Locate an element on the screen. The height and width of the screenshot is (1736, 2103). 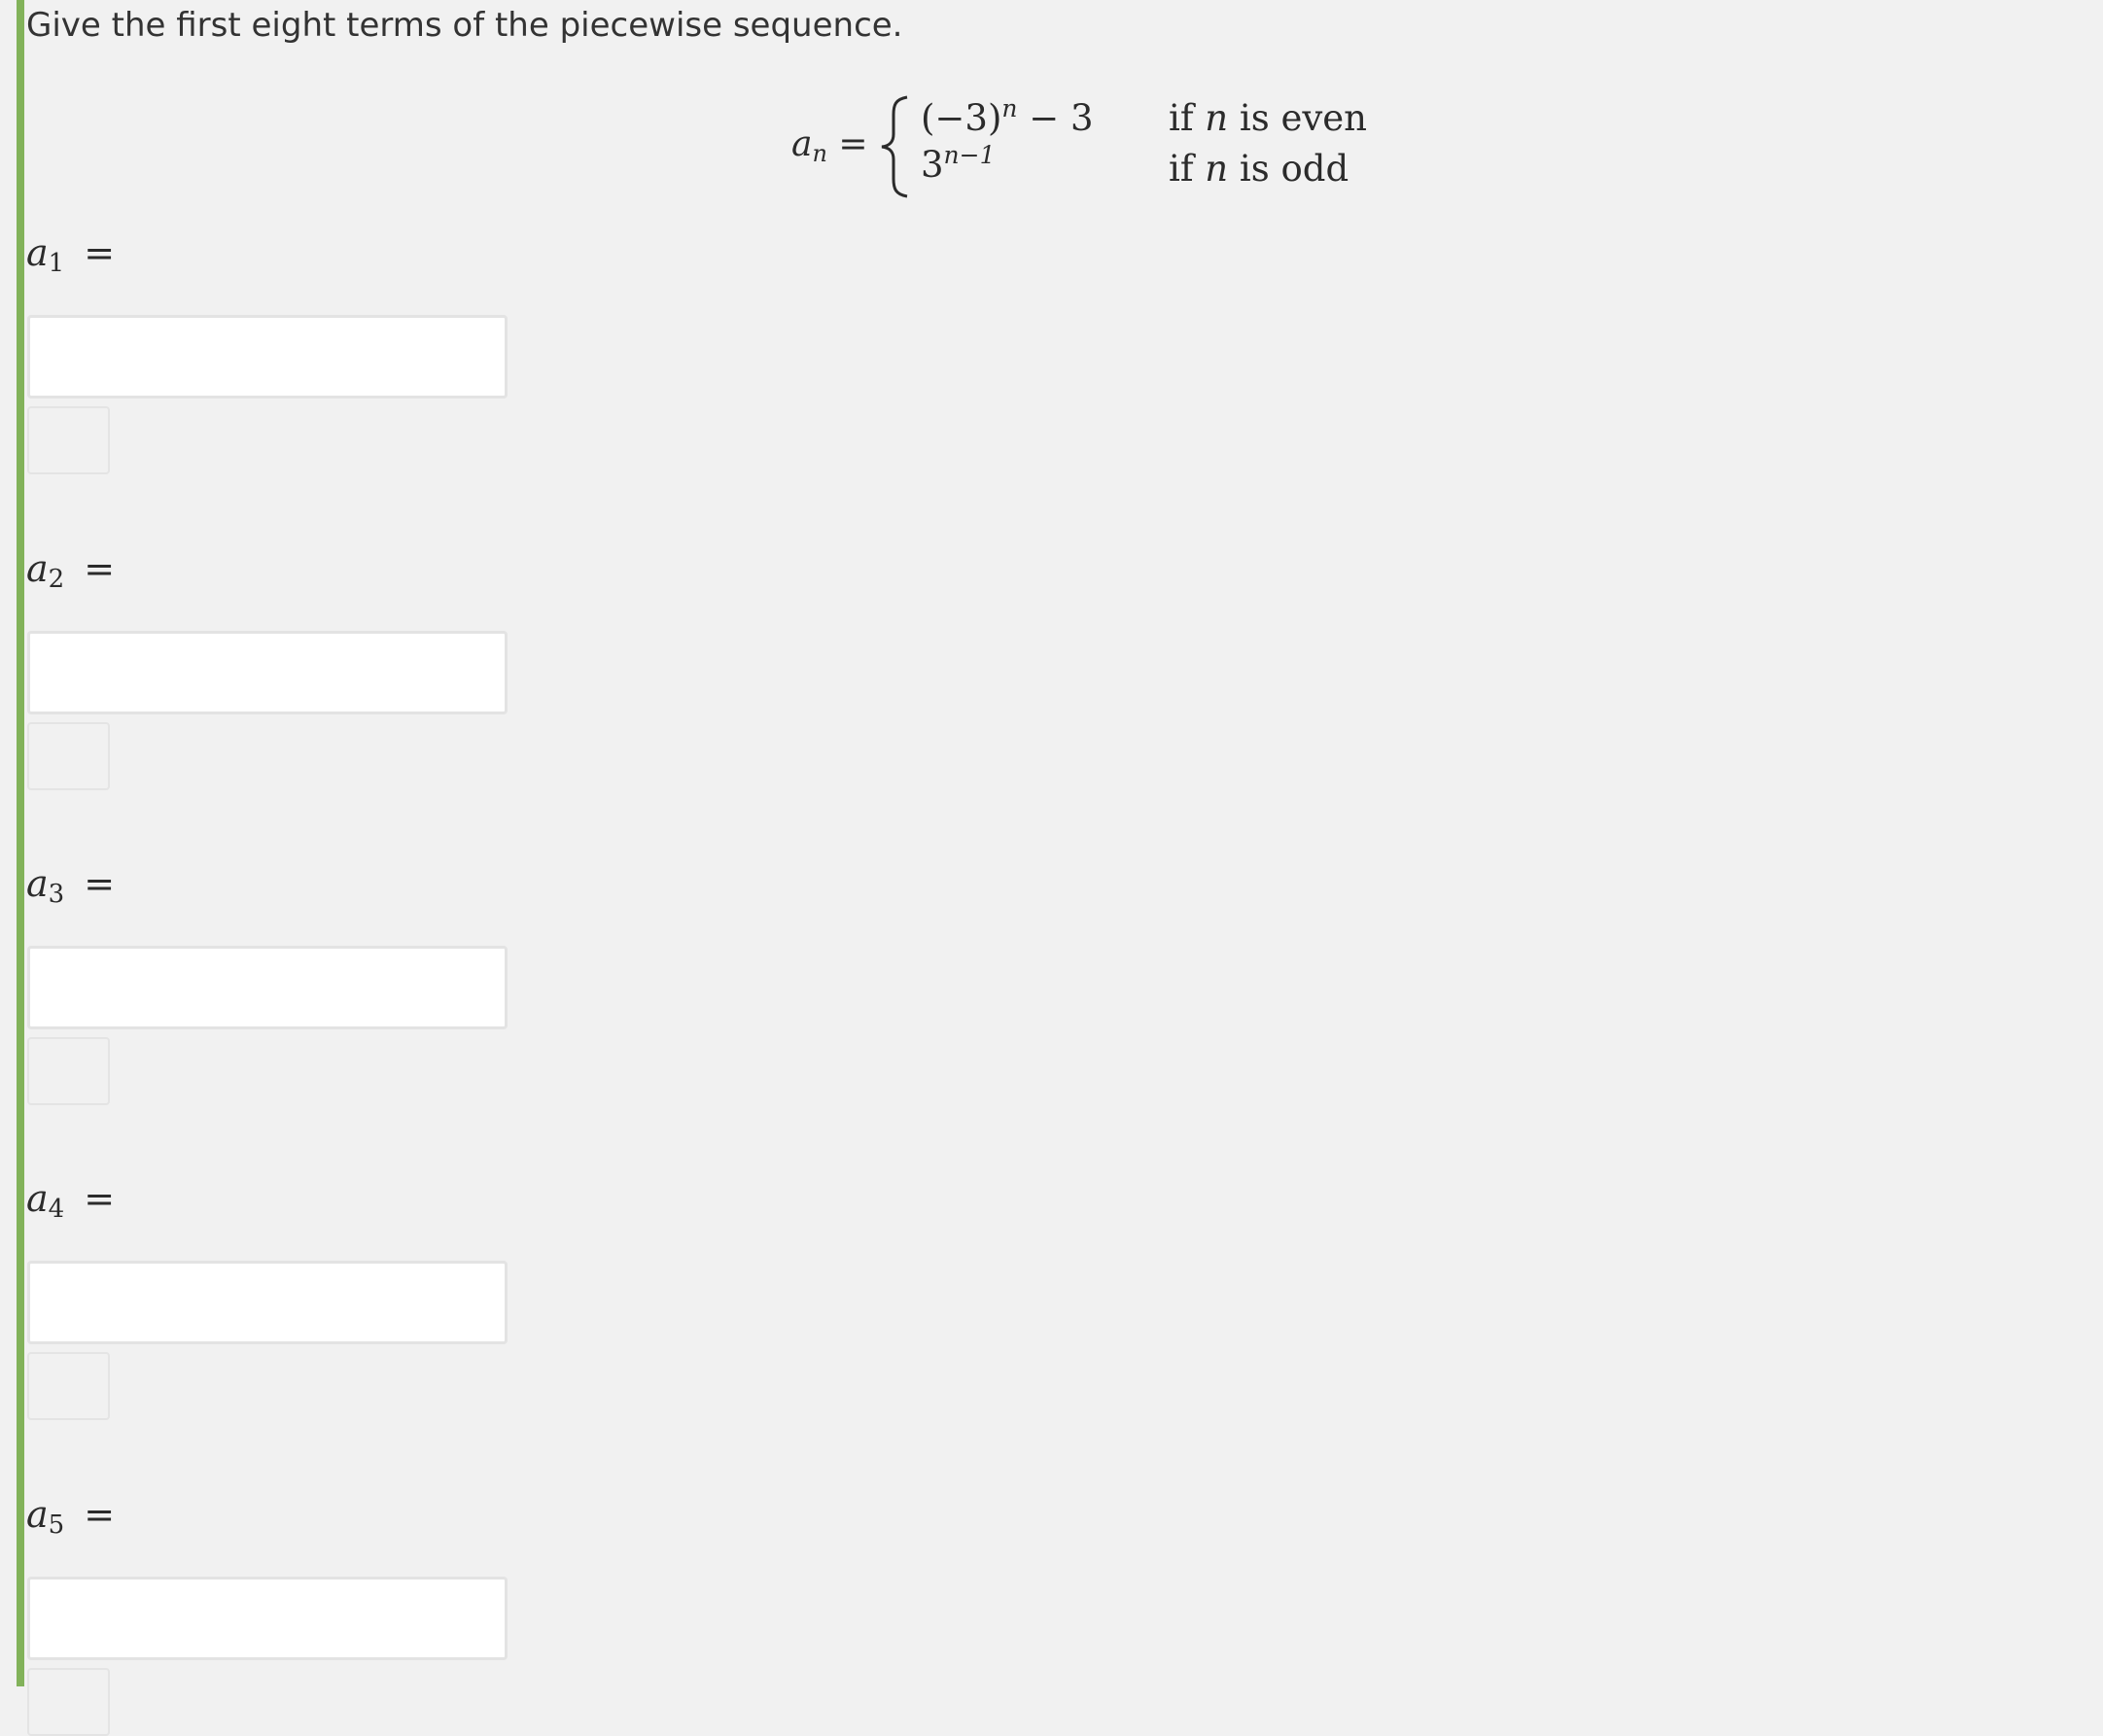
term-sub: 3 is located at coordinates (56, 895).